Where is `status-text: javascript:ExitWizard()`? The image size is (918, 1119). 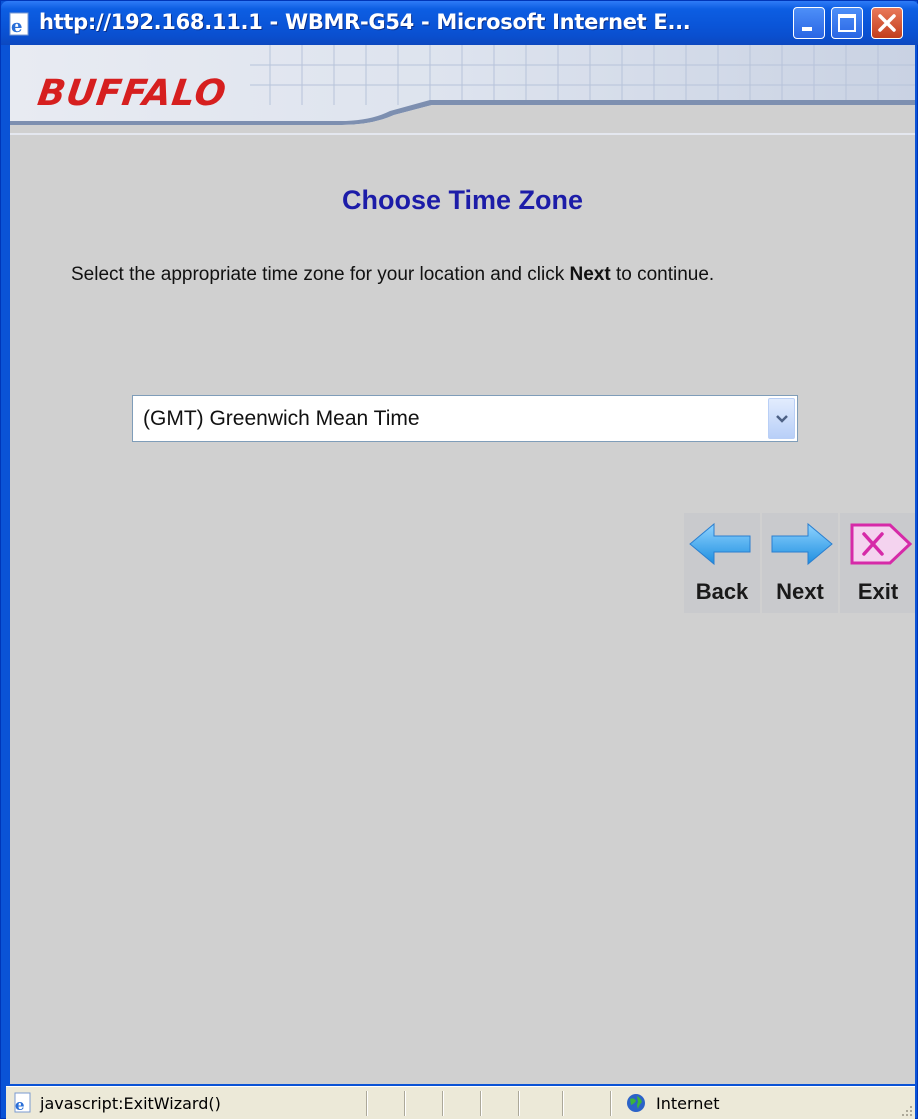 status-text: javascript:ExitWizard() is located at coordinates (130, 1103).